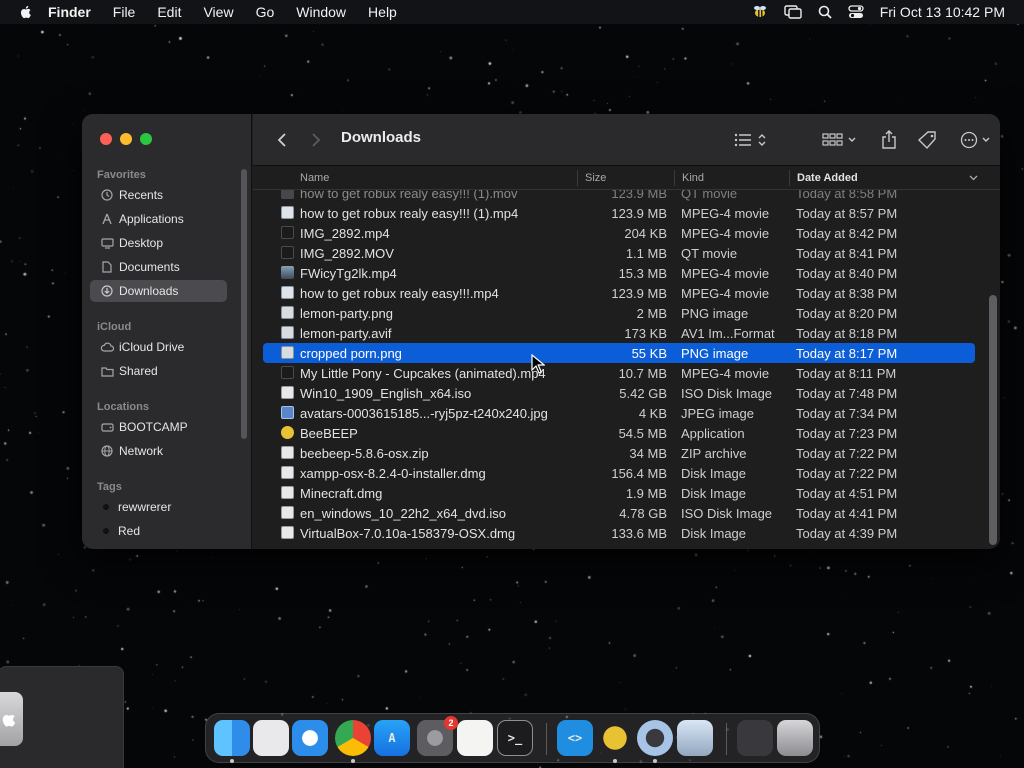  Describe the element at coordinates (645, 233) in the screenshot. I see `file-size: 204 KB` at that location.